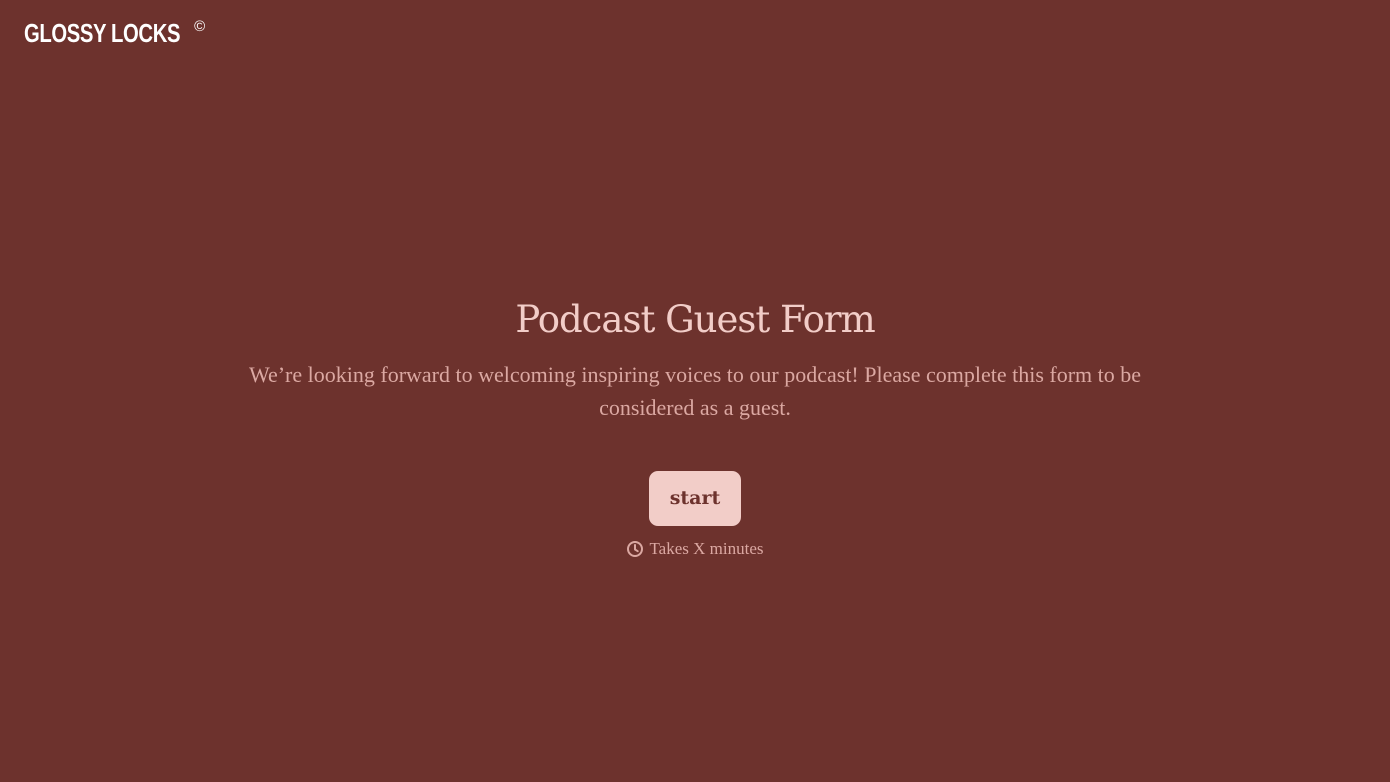  Describe the element at coordinates (102, 33) in the screenshot. I see `brand-name: GLOSSY LOCKS` at that location.